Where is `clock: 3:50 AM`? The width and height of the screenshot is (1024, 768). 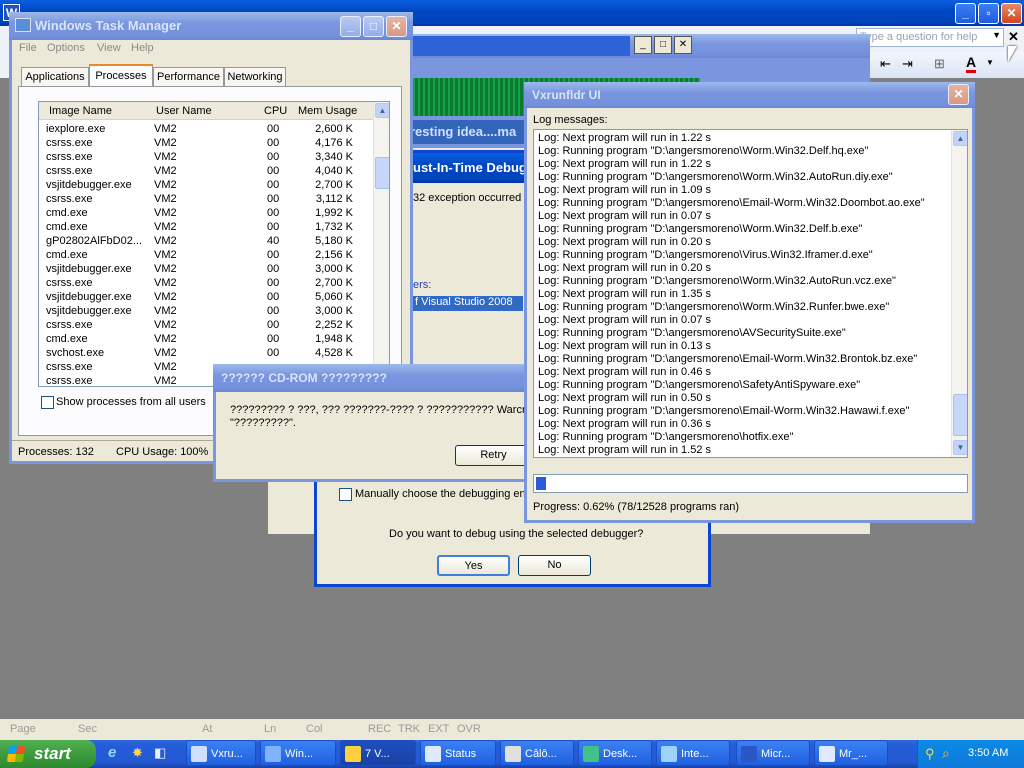
clock: 3:50 AM is located at coordinates (988, 753).